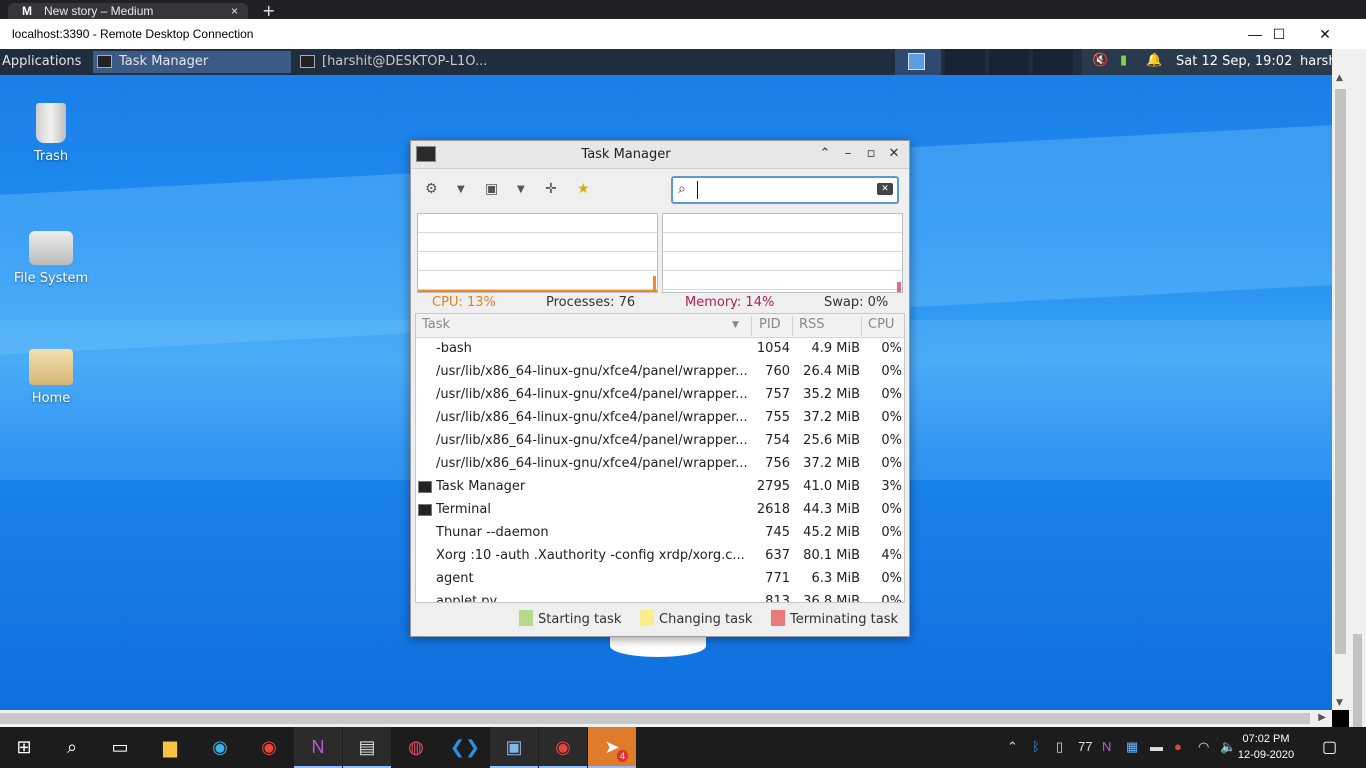  I want to click on meet-icon: ▦, so click(1132, 747).